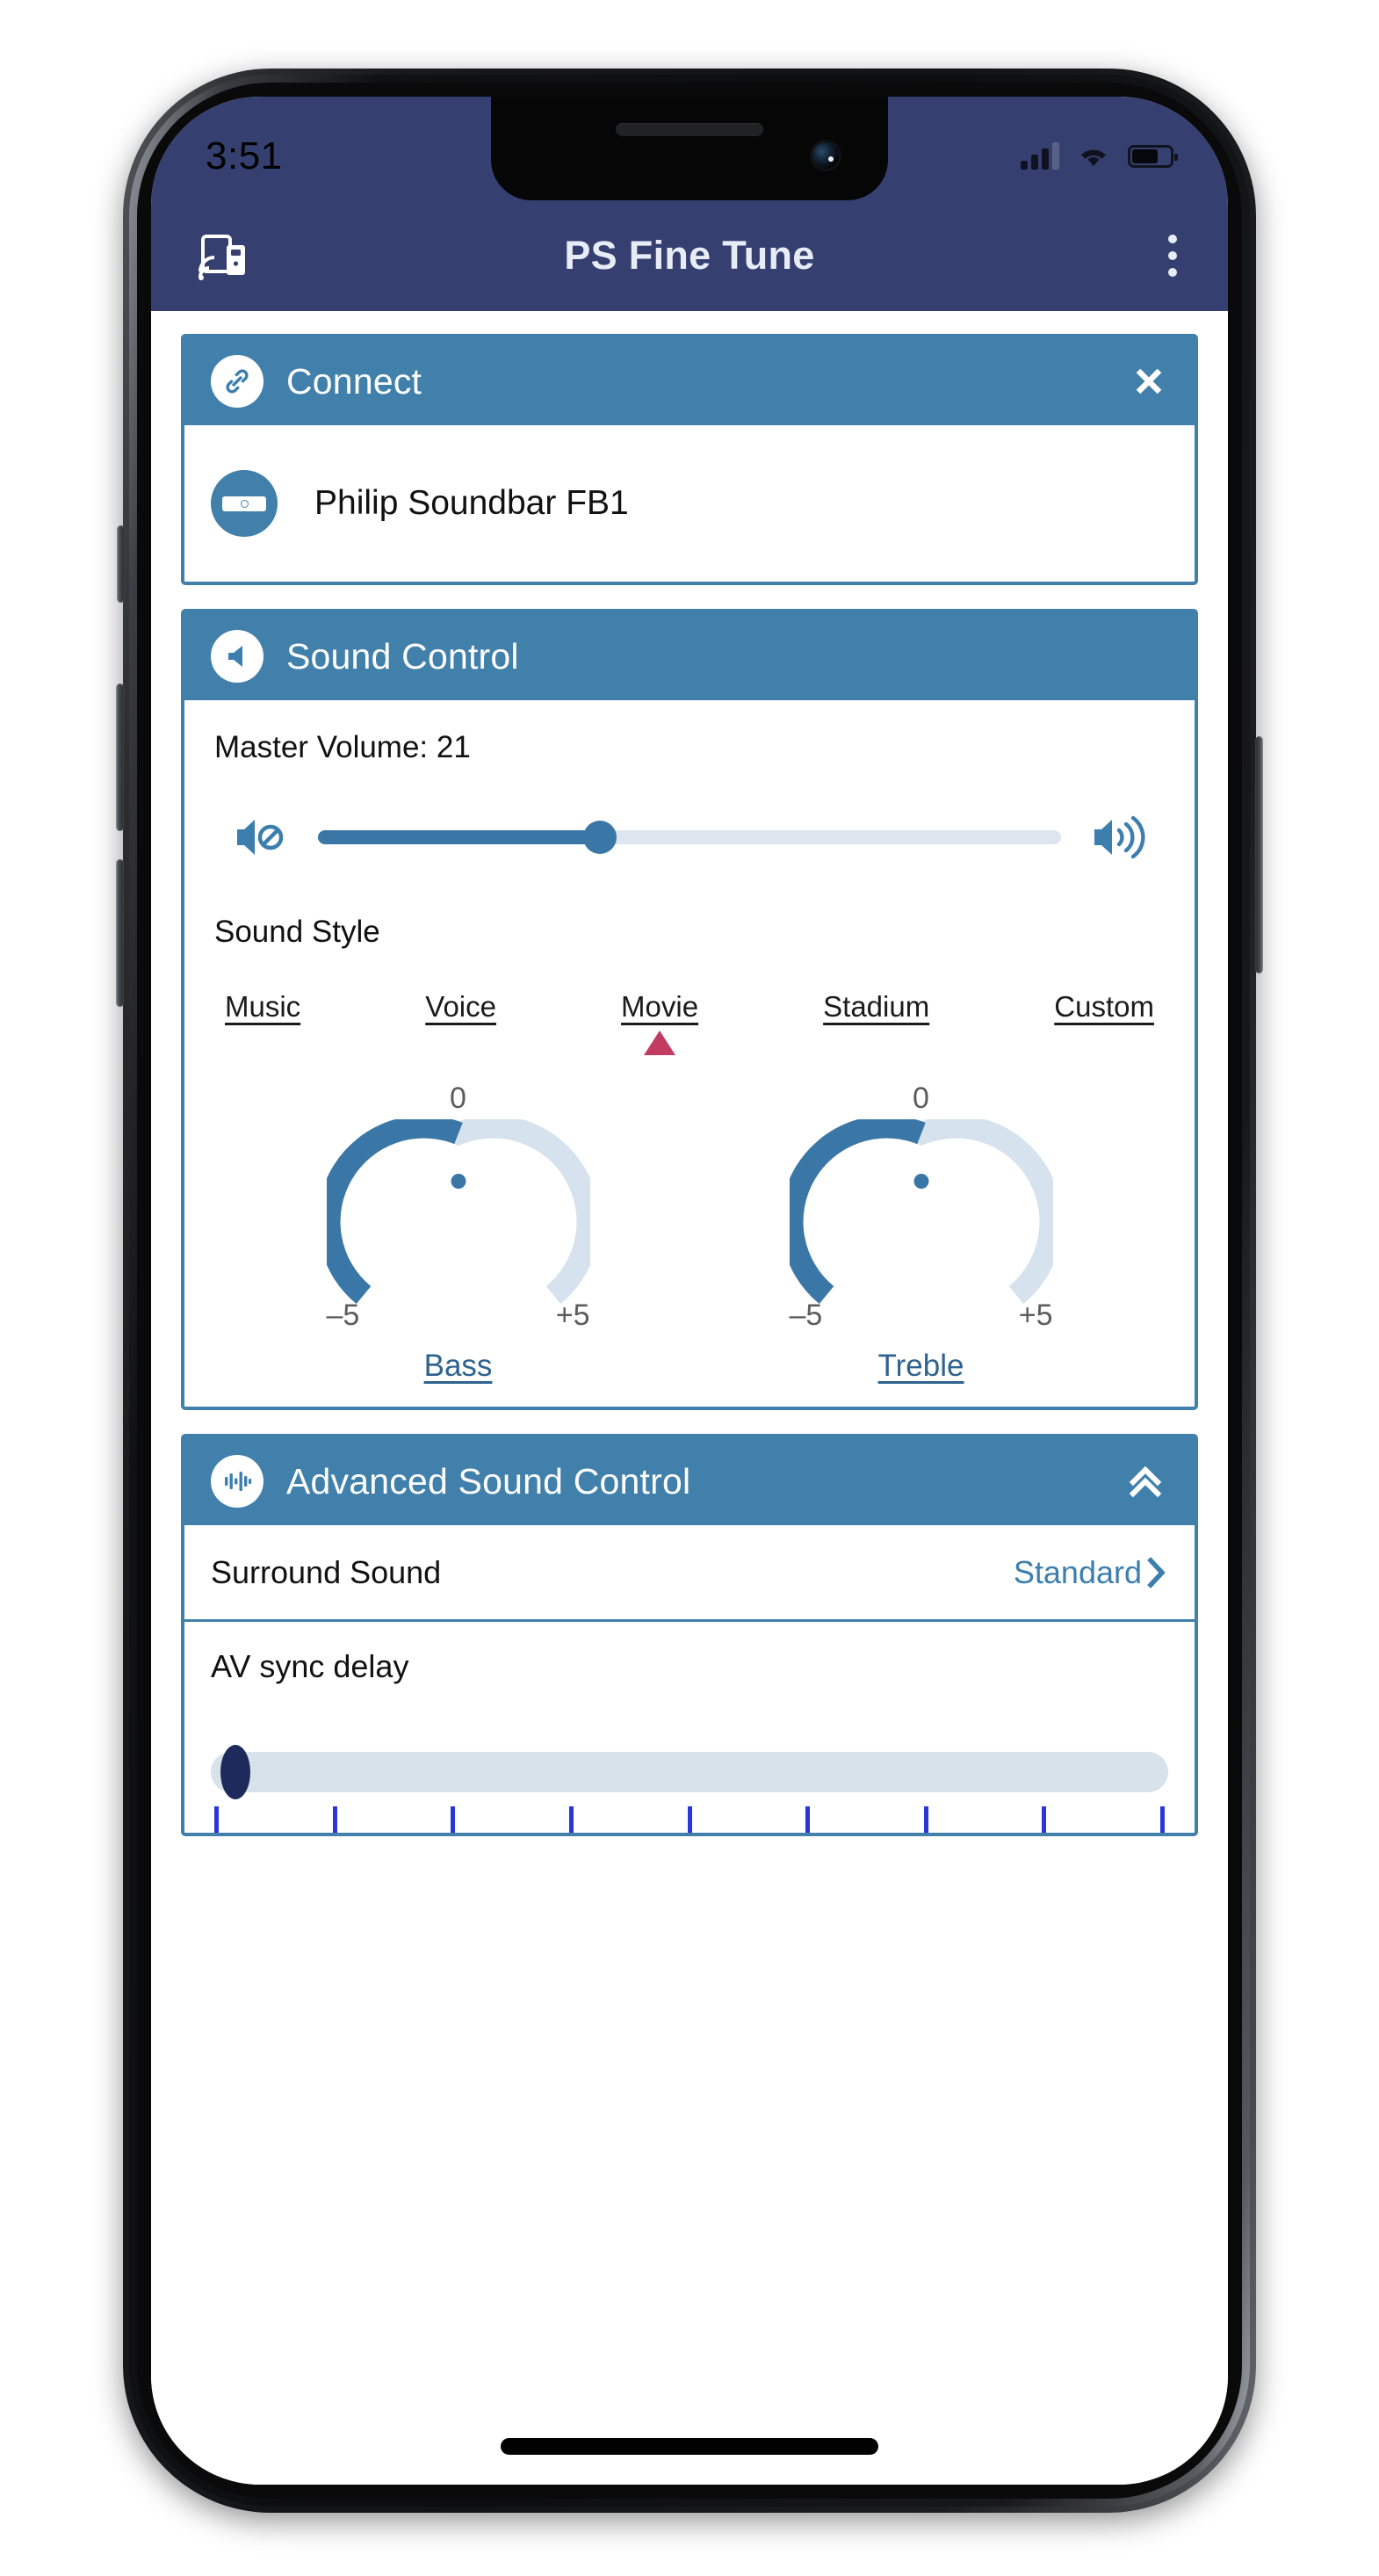 This screenshot has width=1379, height=2576. Describe the element at coordinates (825, 155) in the screenshot. I see `front-camera-icon` at that location.